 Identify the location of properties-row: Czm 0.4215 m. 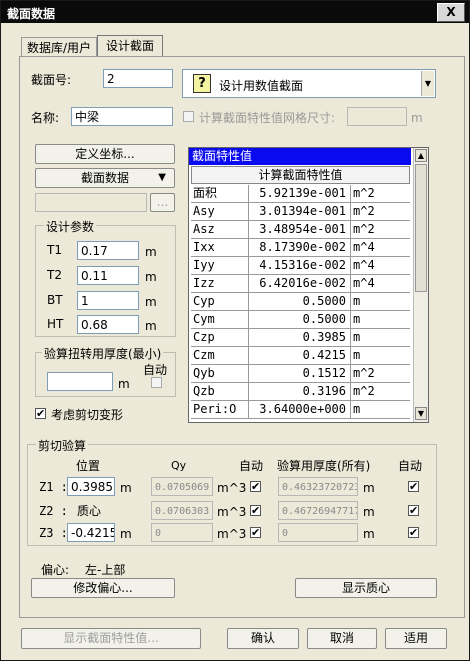
(300, 356).